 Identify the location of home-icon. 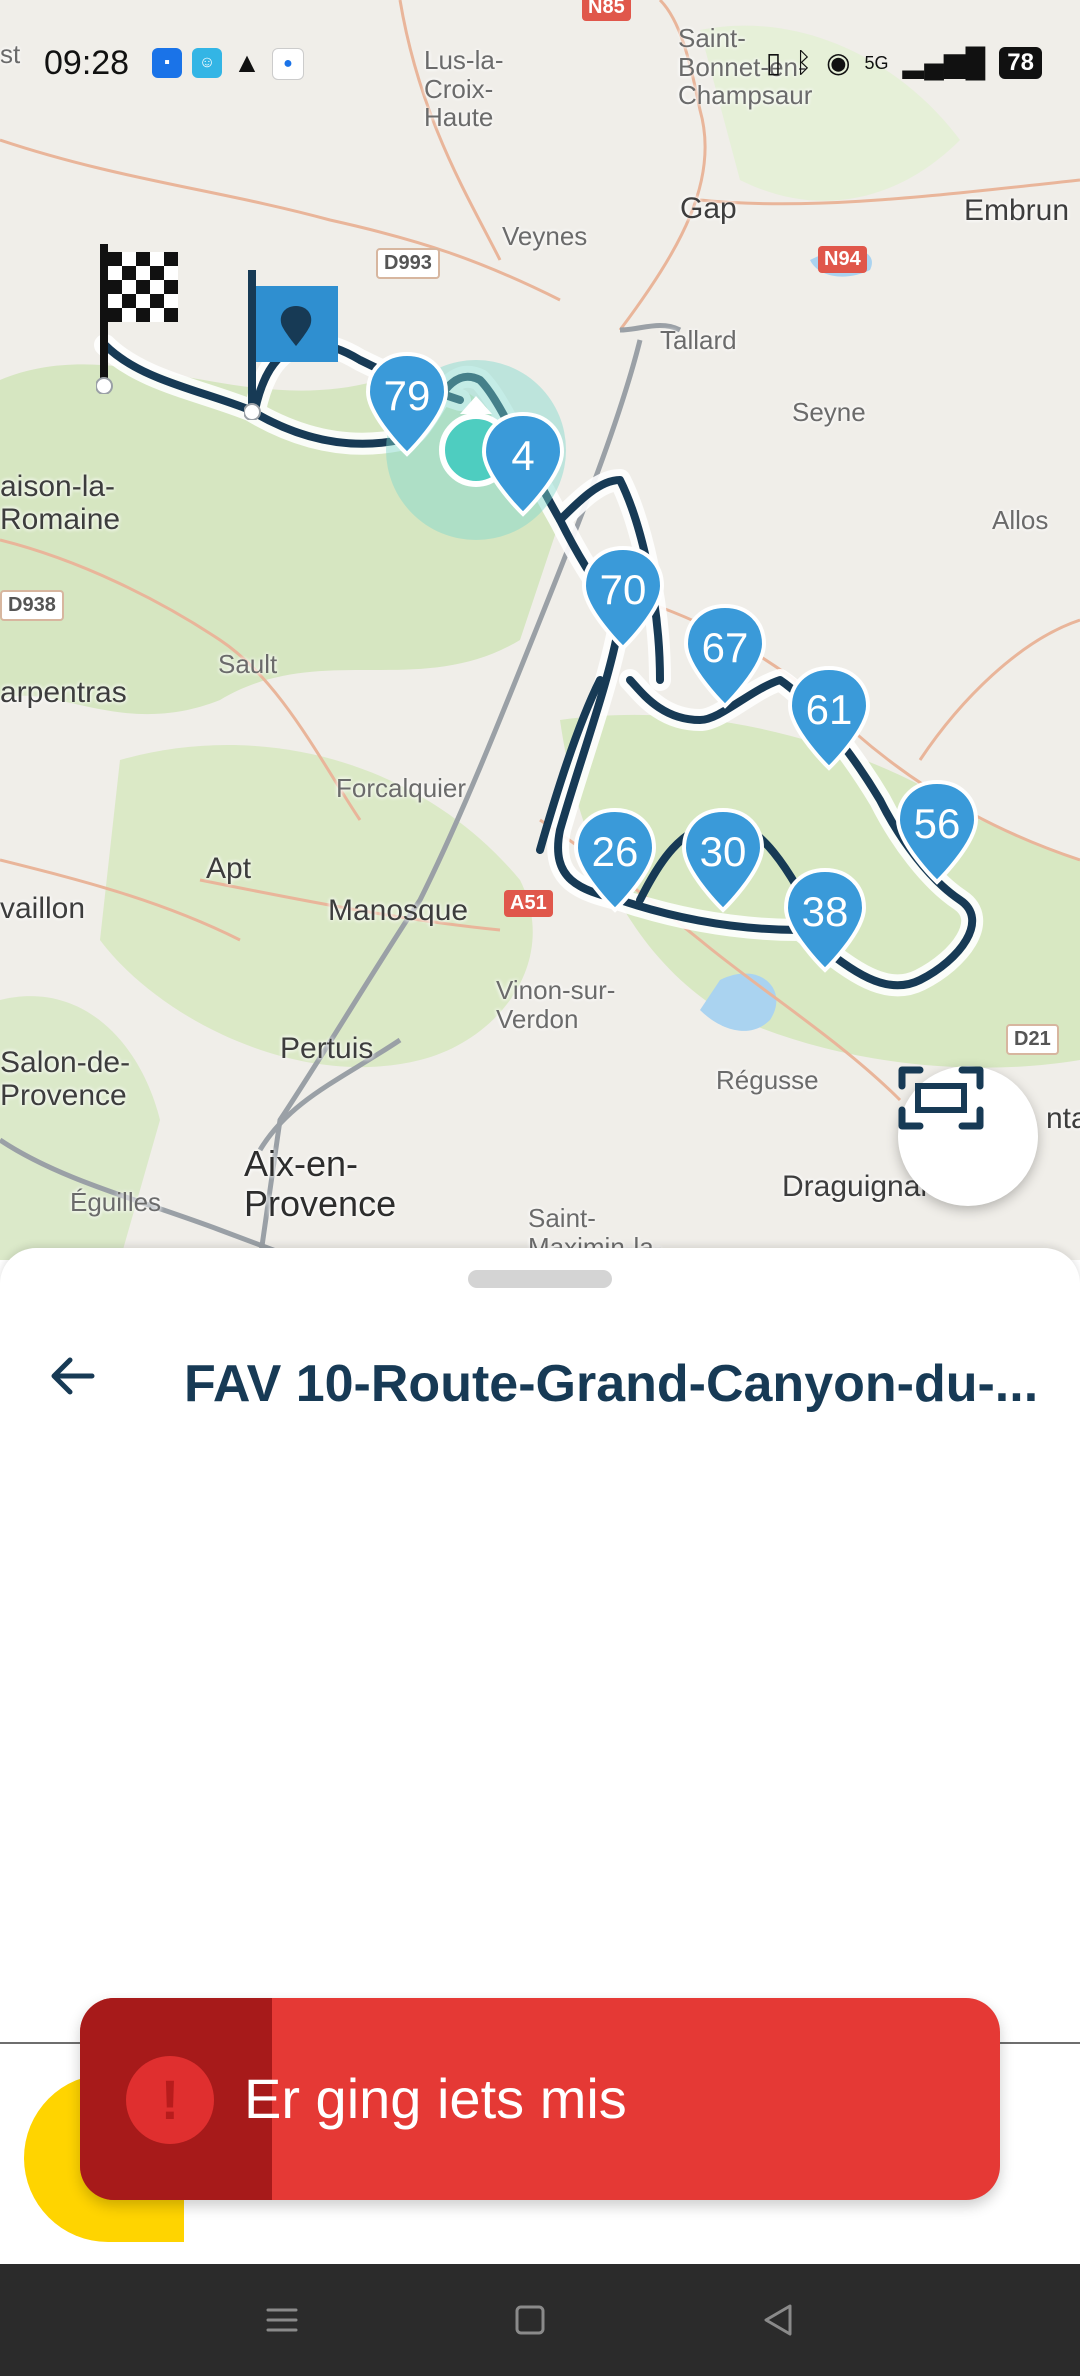
(530, 2320).